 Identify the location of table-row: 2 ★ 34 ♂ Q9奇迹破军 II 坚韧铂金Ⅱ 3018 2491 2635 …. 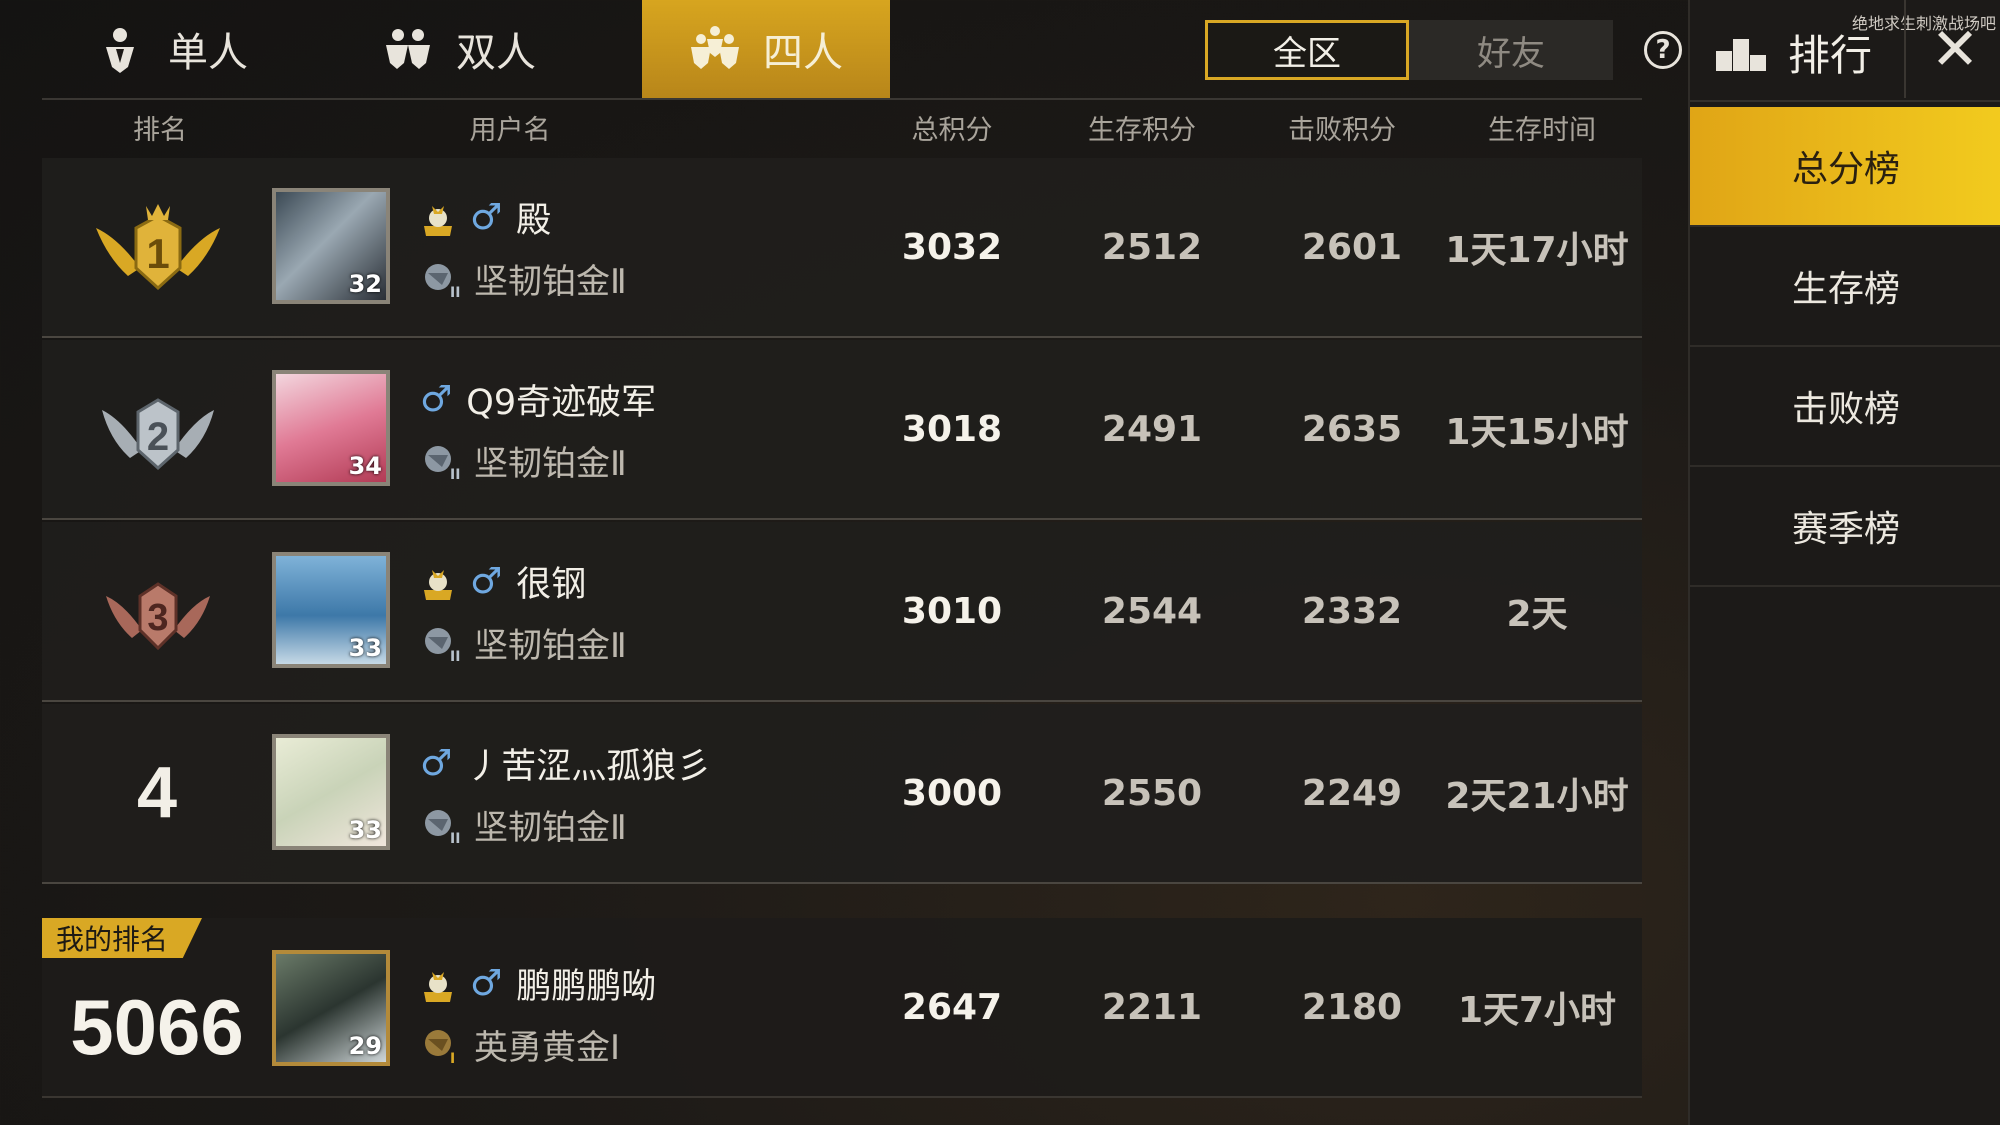
(842, 430).